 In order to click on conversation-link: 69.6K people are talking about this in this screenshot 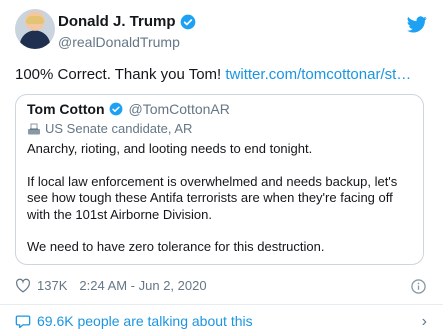, I will do `click(134, 321)`.